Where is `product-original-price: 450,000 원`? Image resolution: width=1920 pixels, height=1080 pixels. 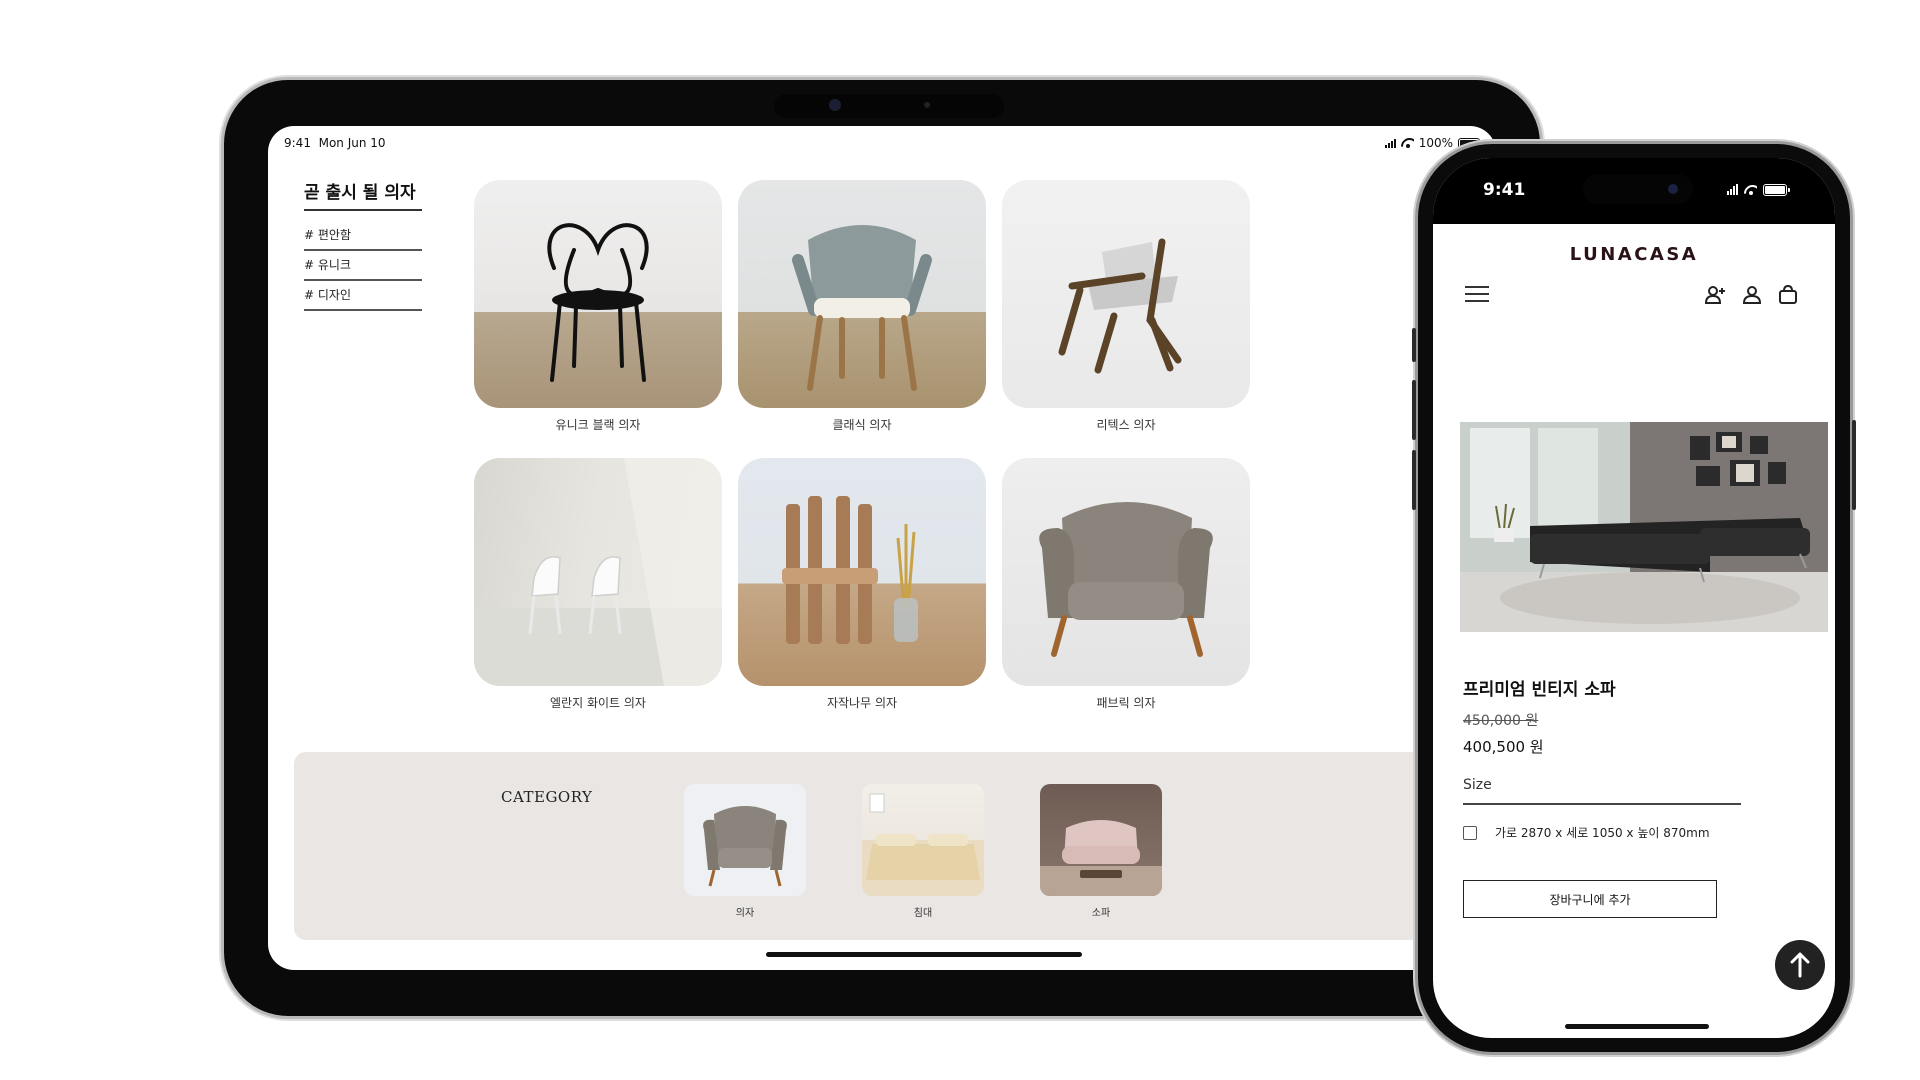 product-original-price: 450,000 원 is located at coordinates (1501, 721).